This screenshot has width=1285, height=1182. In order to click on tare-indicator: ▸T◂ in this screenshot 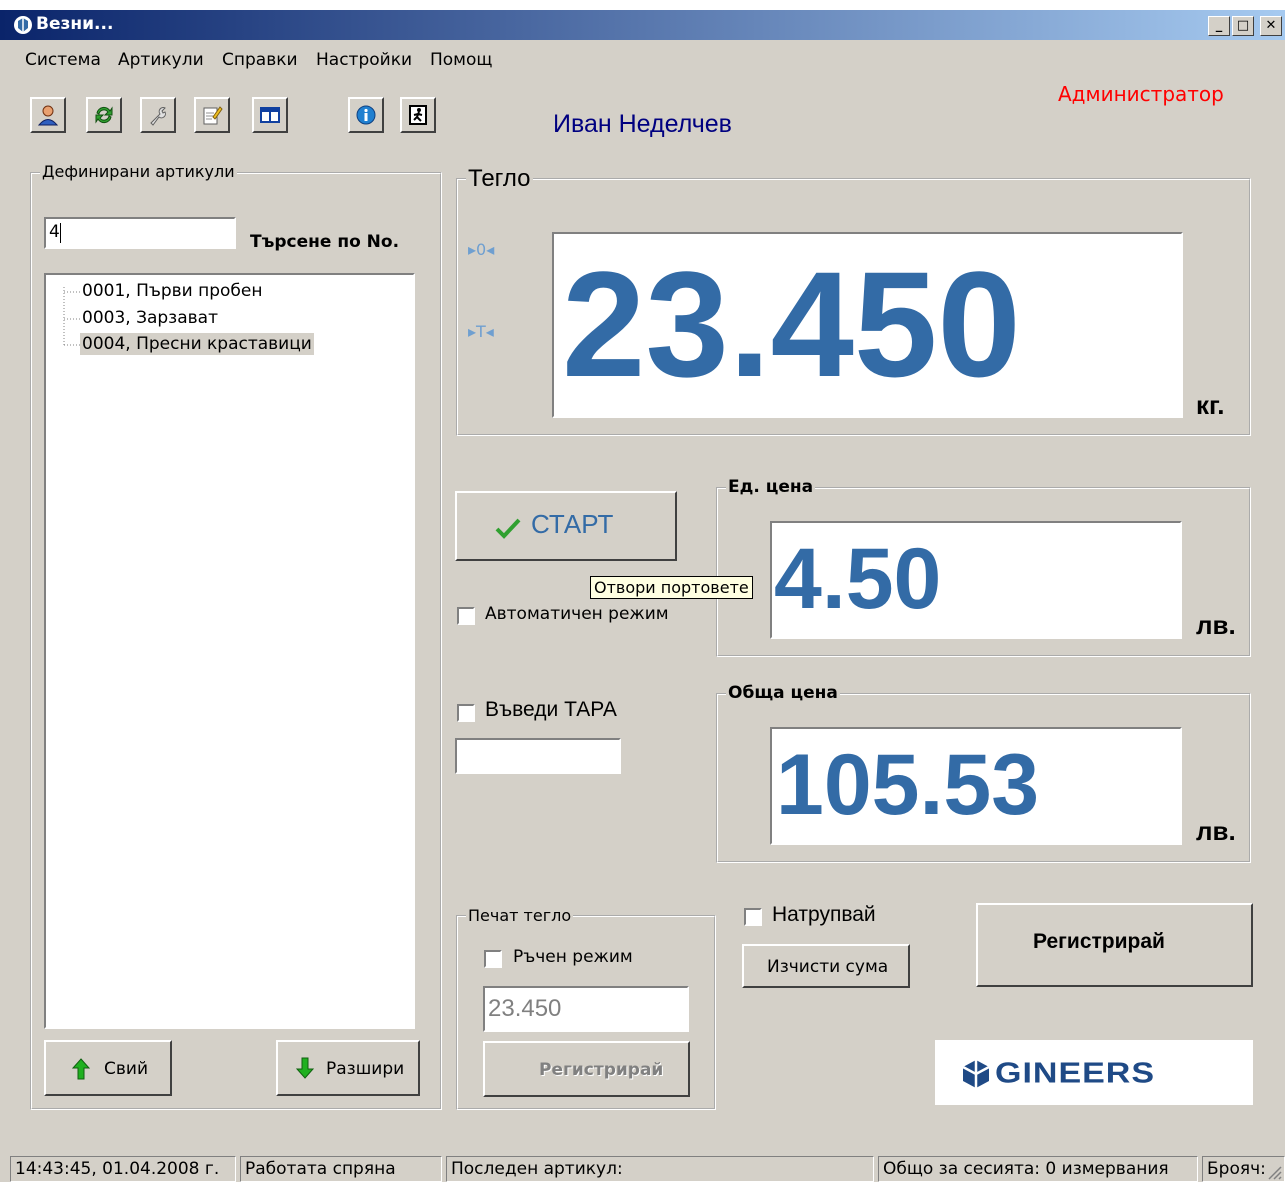, I will do `click(481, 331)`.